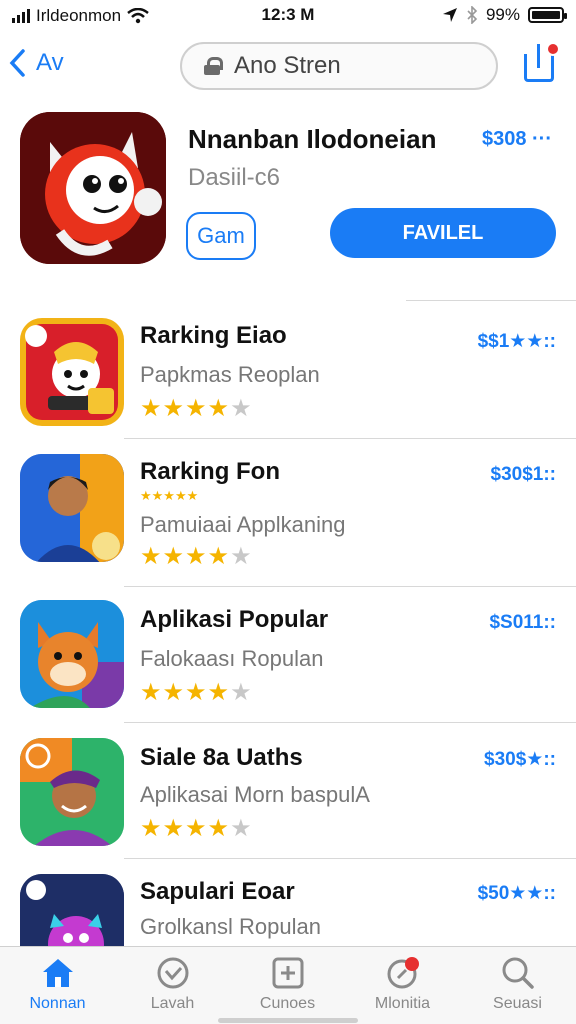  I want to click on tab-home: Nonnan, so click(57, 988).